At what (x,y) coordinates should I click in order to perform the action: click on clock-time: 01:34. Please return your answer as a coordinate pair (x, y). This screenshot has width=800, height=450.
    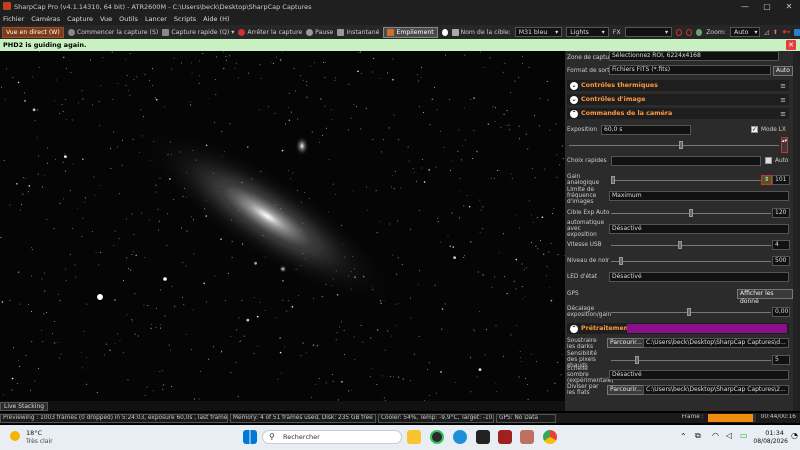
    Looking at the image, I should click on (770, 433).